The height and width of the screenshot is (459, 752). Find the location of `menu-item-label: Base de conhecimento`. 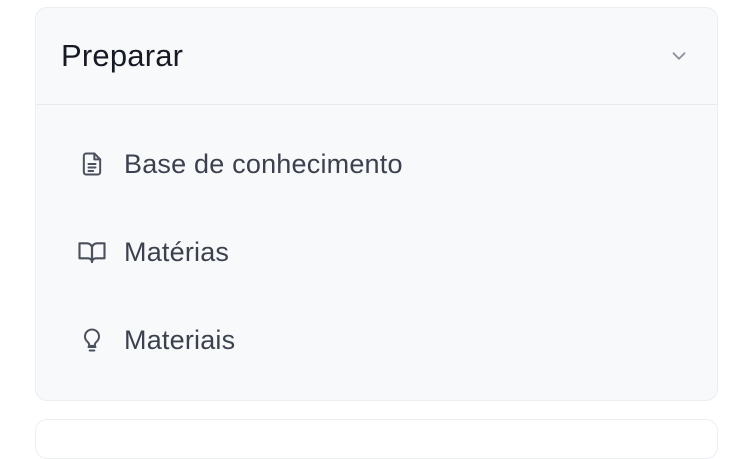

menu-item-label: Base de conhecimento is located at coordinates (263, 163).